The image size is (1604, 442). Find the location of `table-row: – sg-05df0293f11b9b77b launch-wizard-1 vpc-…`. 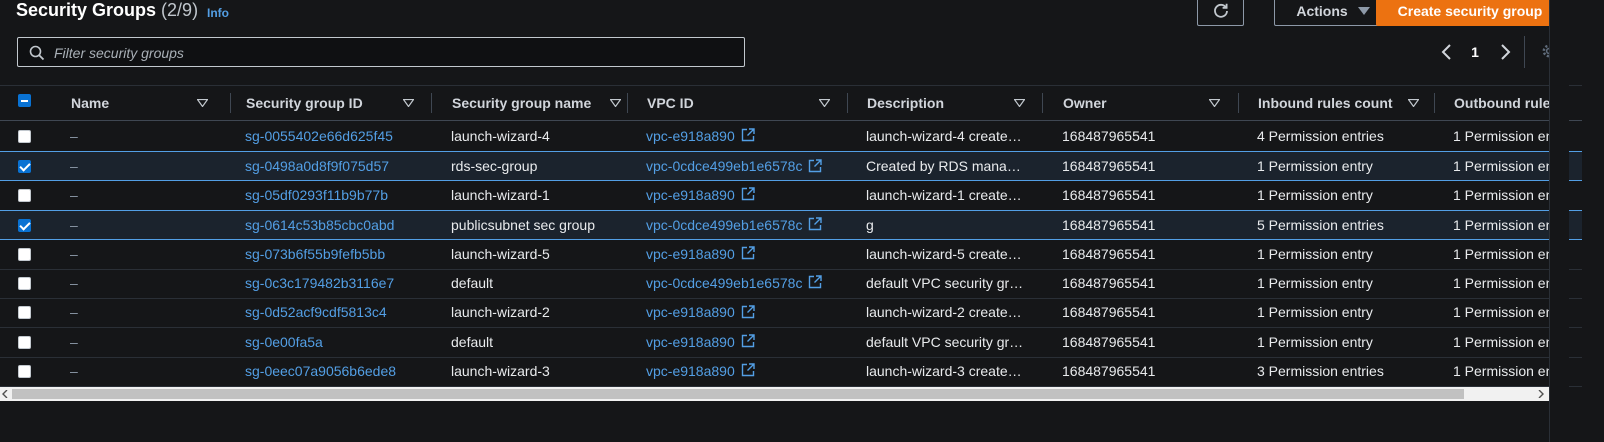

table-row: – sg-05df0293f11b9b77b launch-wizard-1 vpc-… is located at coordinates (791, 196).